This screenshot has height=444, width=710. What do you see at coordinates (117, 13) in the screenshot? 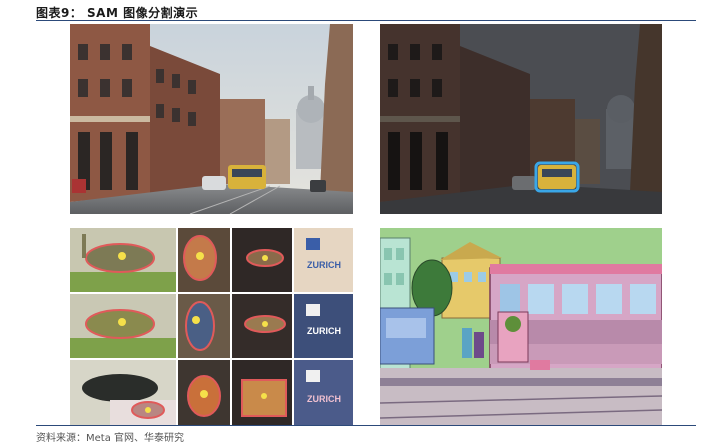
I see `figure-title: 图表9： SAM 图像分割演示` at bounding box center [117, 13].